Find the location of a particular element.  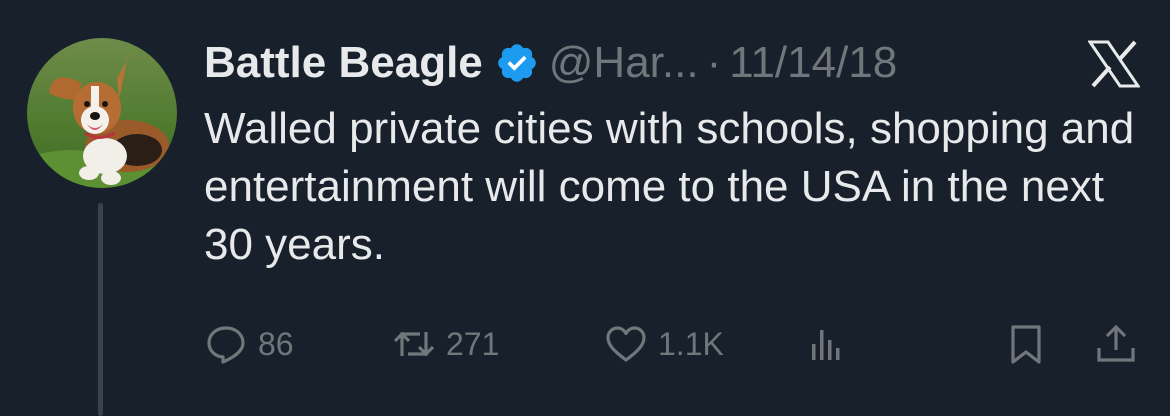

share-icon is located at coordinates (1116, 343).